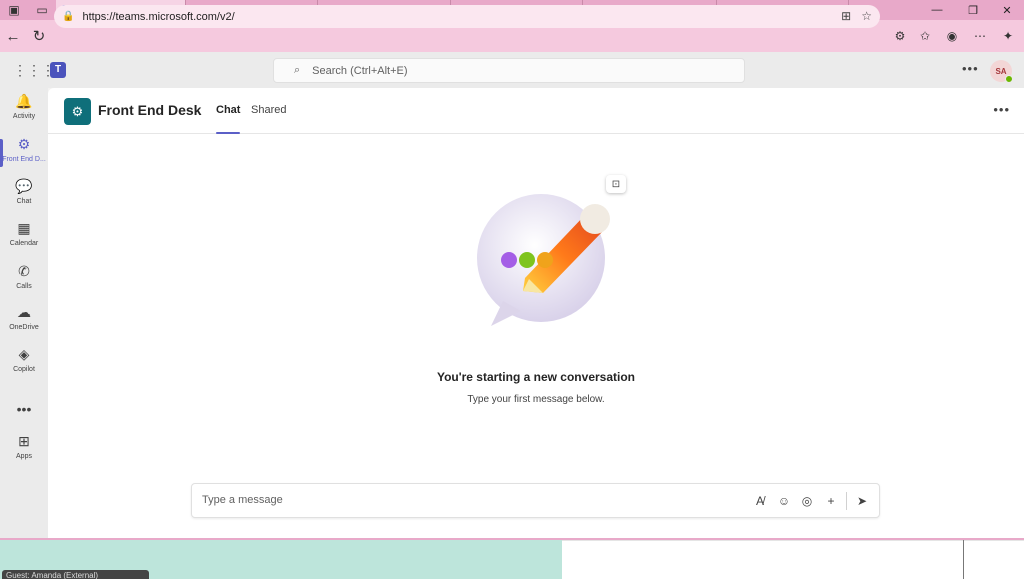  What do you see at coordinates (952, 36) in the screenshot?
I see `profile-icon: ◉` at bounding box center [952, 36].